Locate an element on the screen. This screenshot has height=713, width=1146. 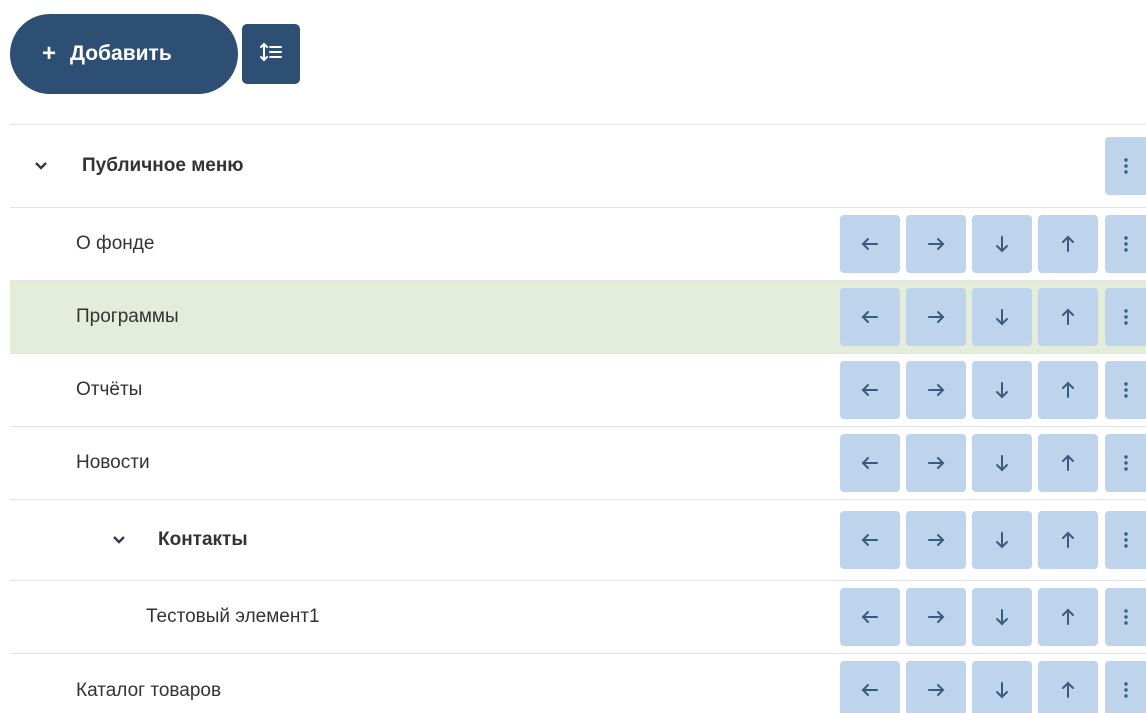
tree-item-row: Тестовый элемент1 is located at coordinates (578, 616).